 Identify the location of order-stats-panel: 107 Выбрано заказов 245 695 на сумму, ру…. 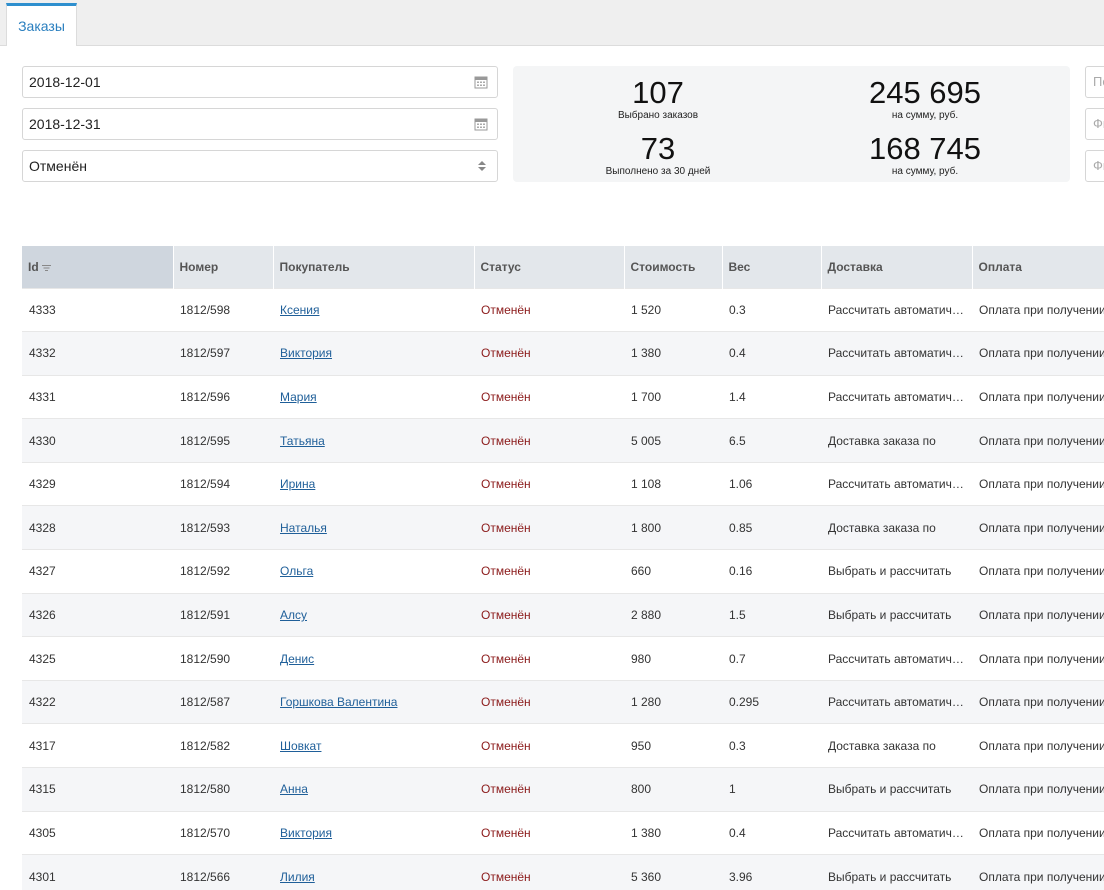
(791, 124).